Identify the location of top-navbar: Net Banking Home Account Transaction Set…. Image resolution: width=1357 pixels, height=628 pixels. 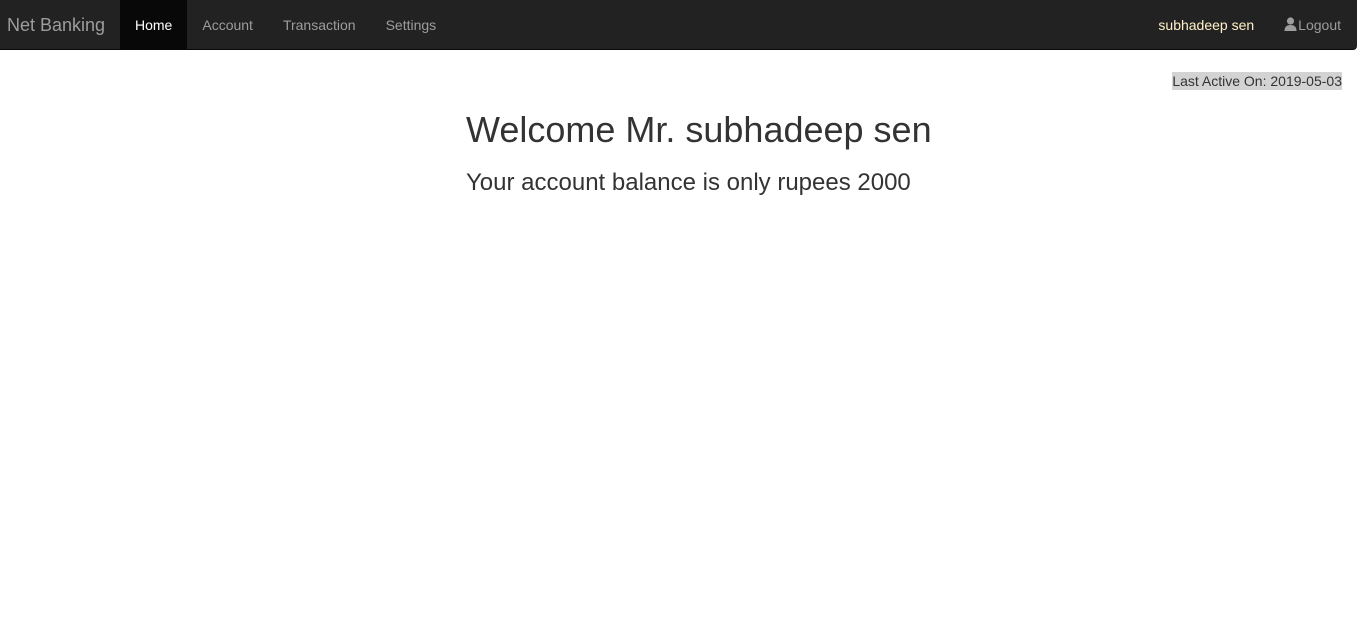
(678, 25).